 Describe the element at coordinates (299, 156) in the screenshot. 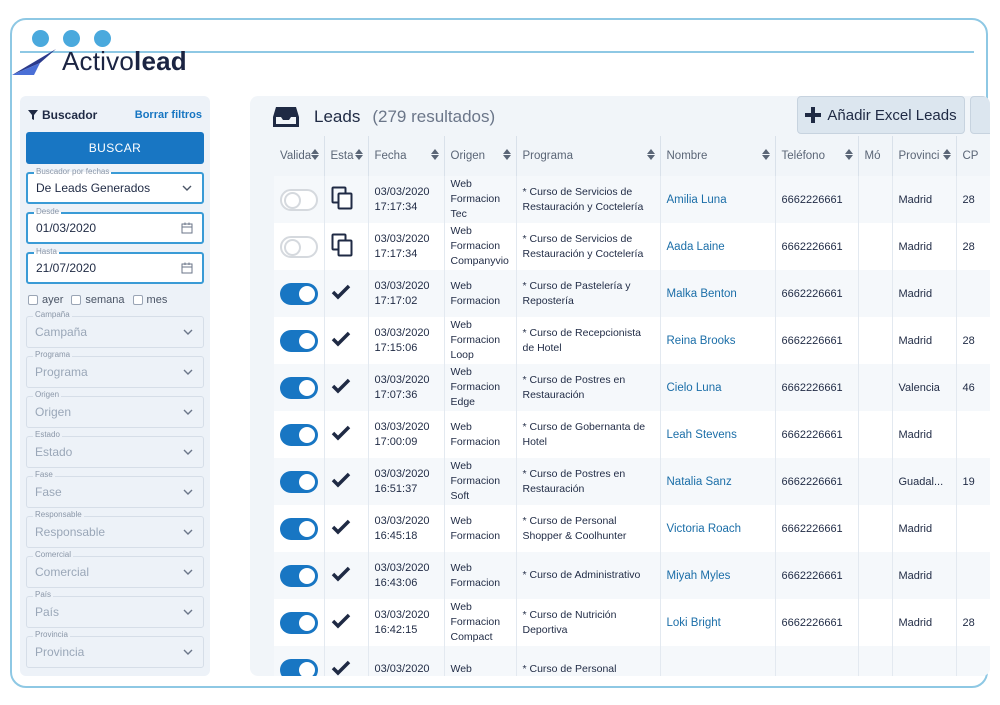

I see `column-header: Valida` at that location.